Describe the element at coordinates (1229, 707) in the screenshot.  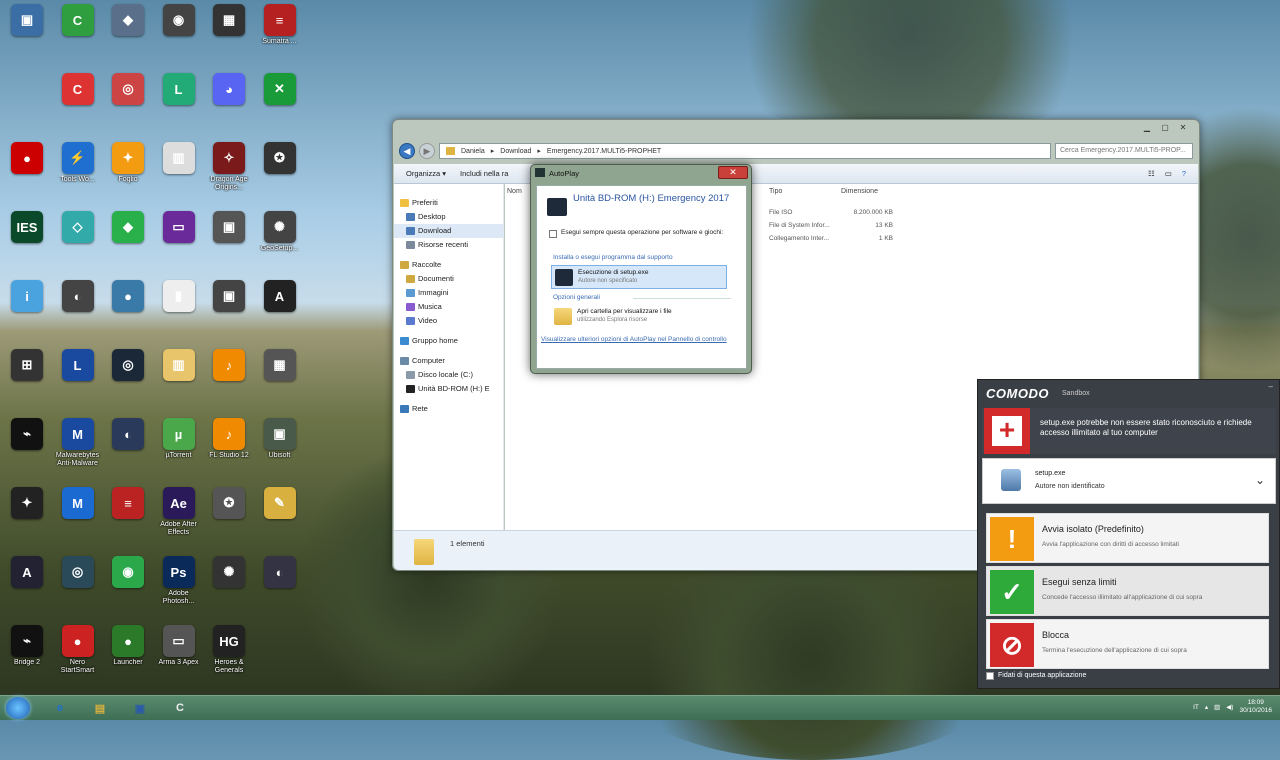
I see `volume-icon: ◀)` at that location.